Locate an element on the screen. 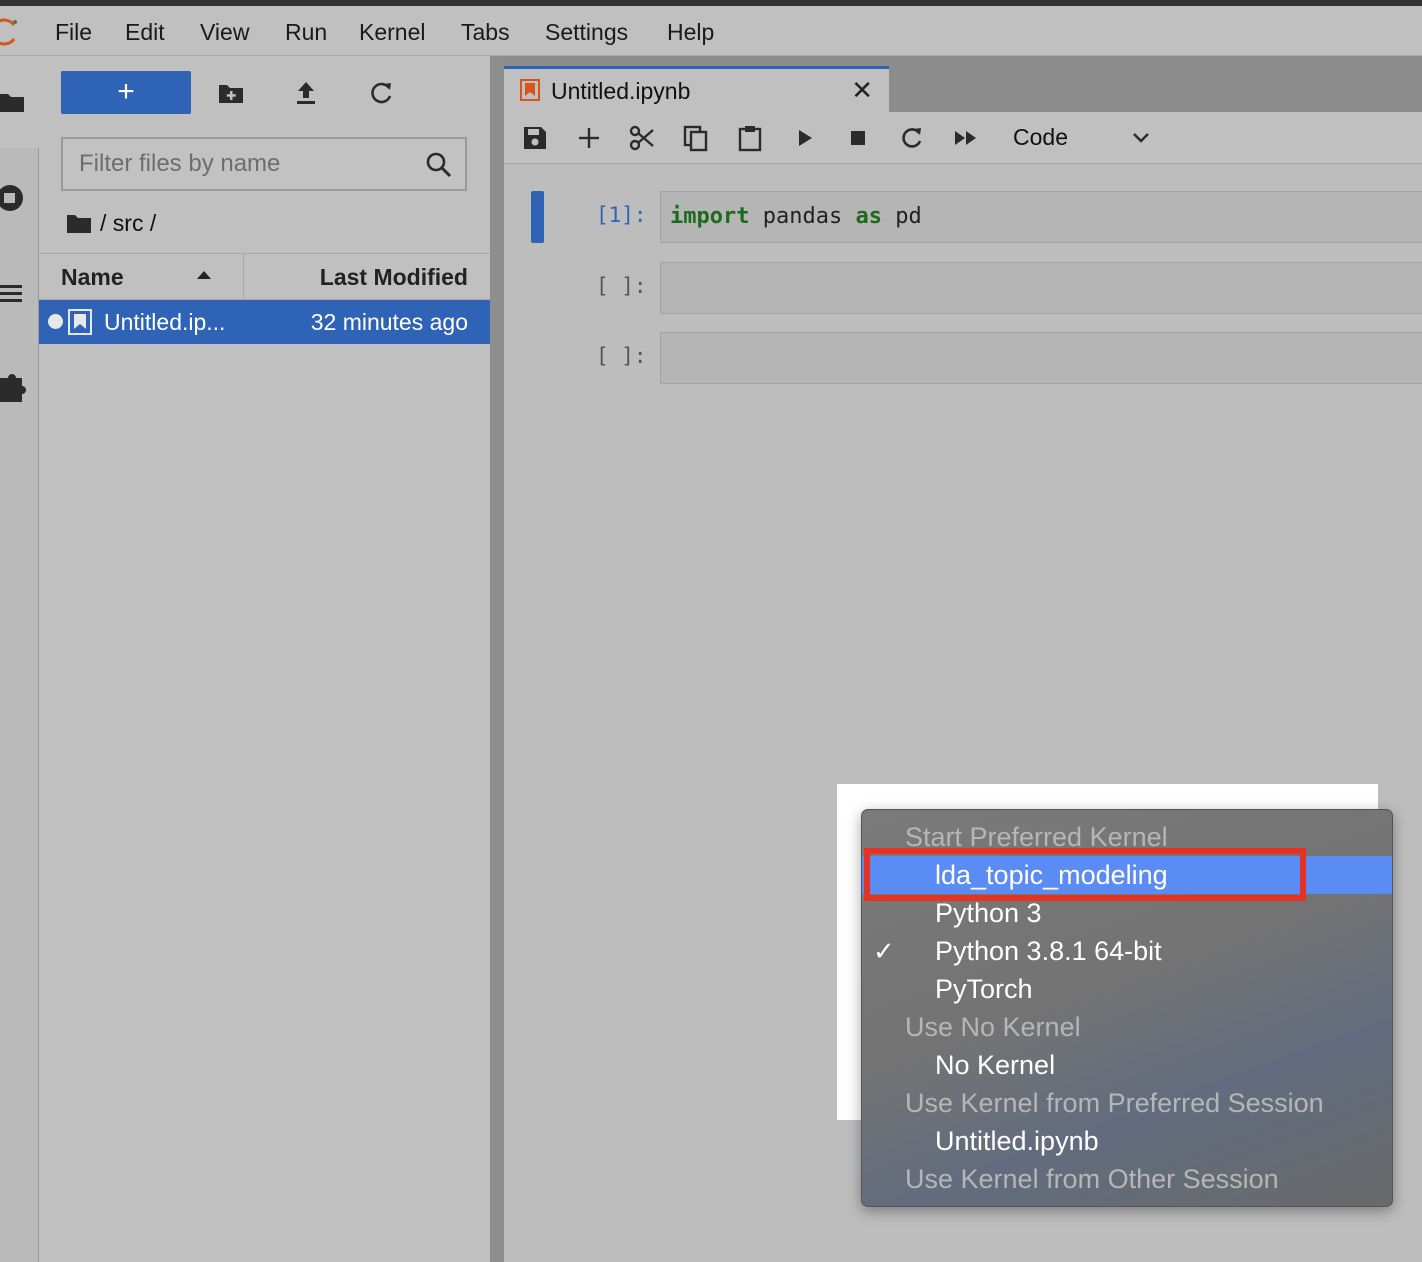 The width and height of the screenshot is (1422, 1262). running-kernels-icon is located at coordinates (14, 198).